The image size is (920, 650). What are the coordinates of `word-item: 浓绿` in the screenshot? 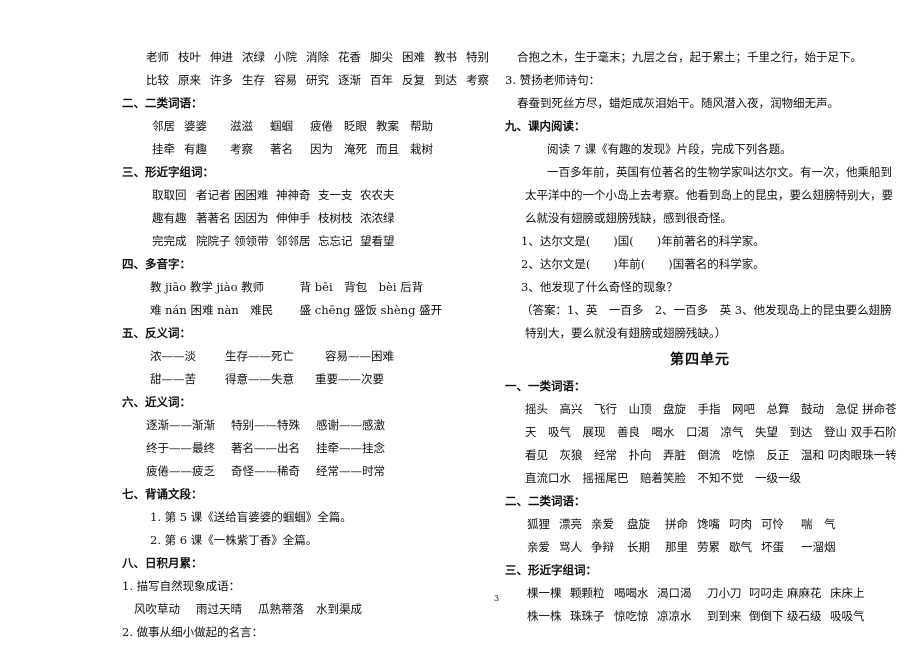 It's located at (253, 57).